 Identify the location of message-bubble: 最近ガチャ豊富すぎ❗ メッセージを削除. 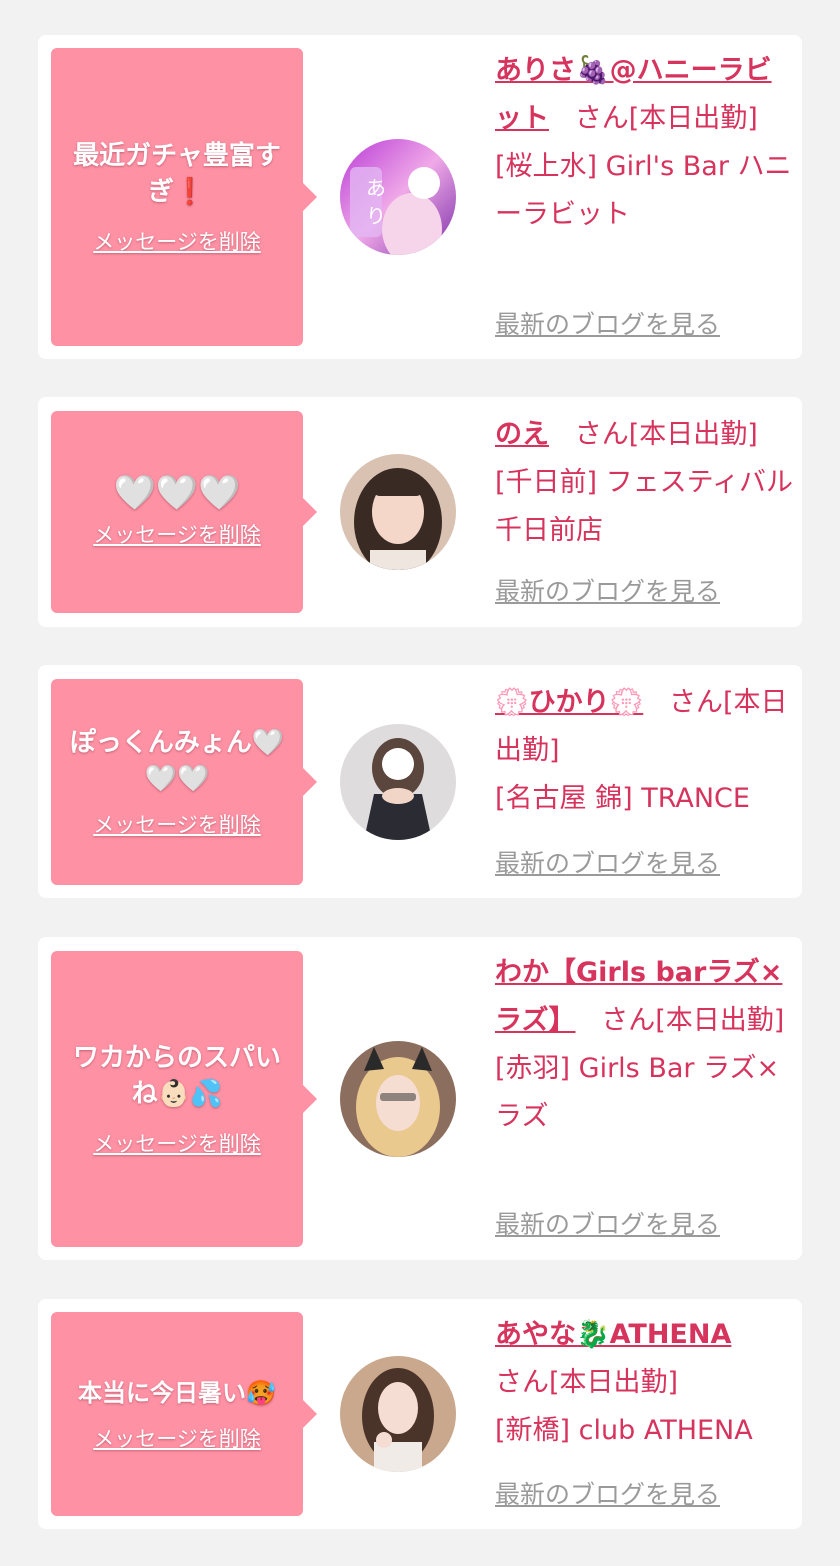
(184, 197).